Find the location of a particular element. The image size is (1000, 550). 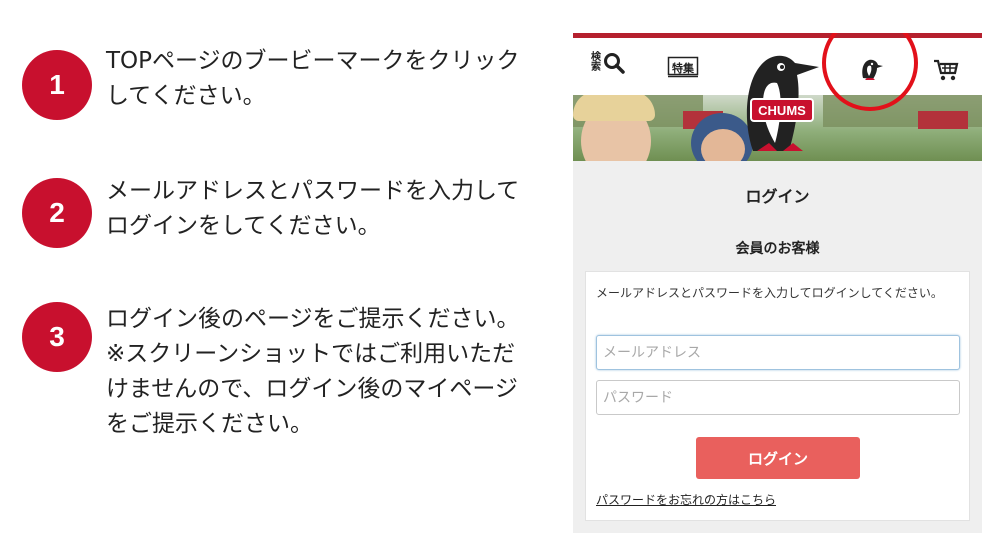

booby-logo-icon: CHUMS is located at coordinates (782, 103).